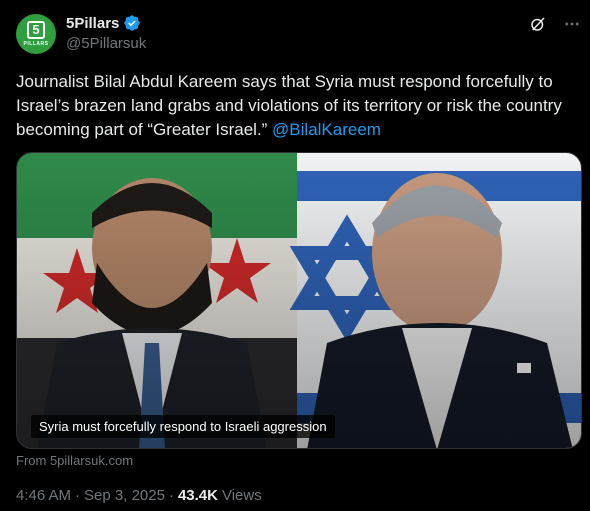 Image resolution: width=590 pixels, height=511 pixels. What do you see at coordinates (36, 30) in the screenshot?
I see `avatar-number: 5` at bounding box center [36, 30].